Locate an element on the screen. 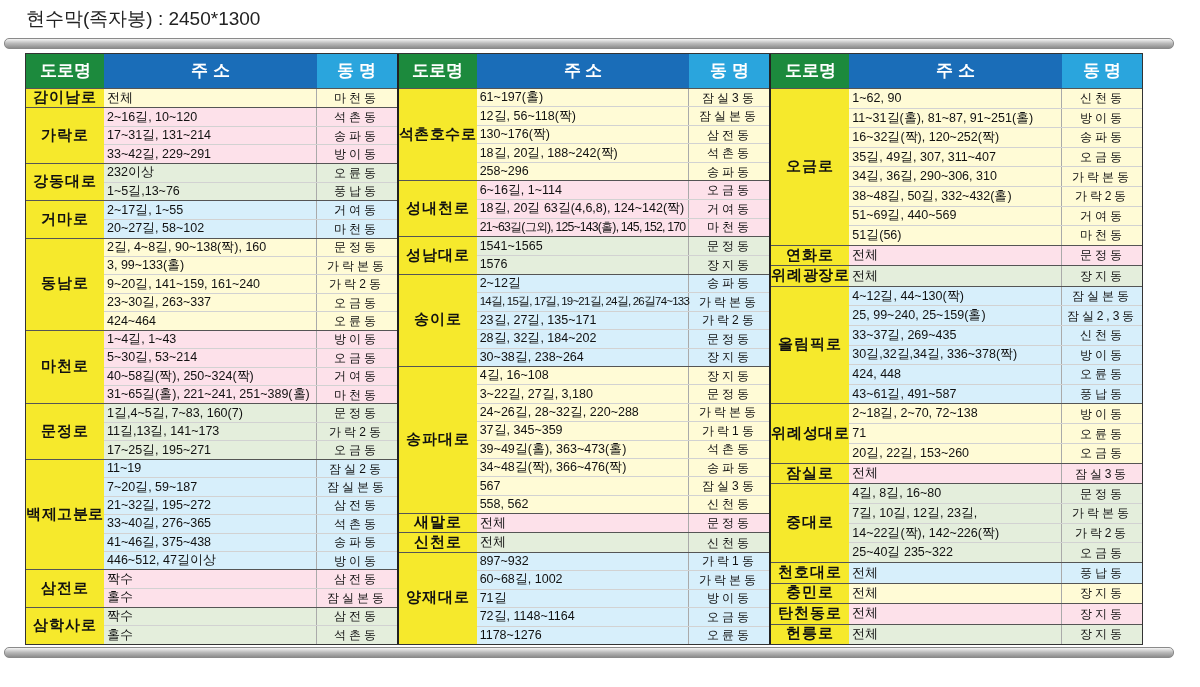 Image resolution: width=1200 pixels, height=687 pixels. address-cell: 130~176(짝) is located at coordinates (583, 134).